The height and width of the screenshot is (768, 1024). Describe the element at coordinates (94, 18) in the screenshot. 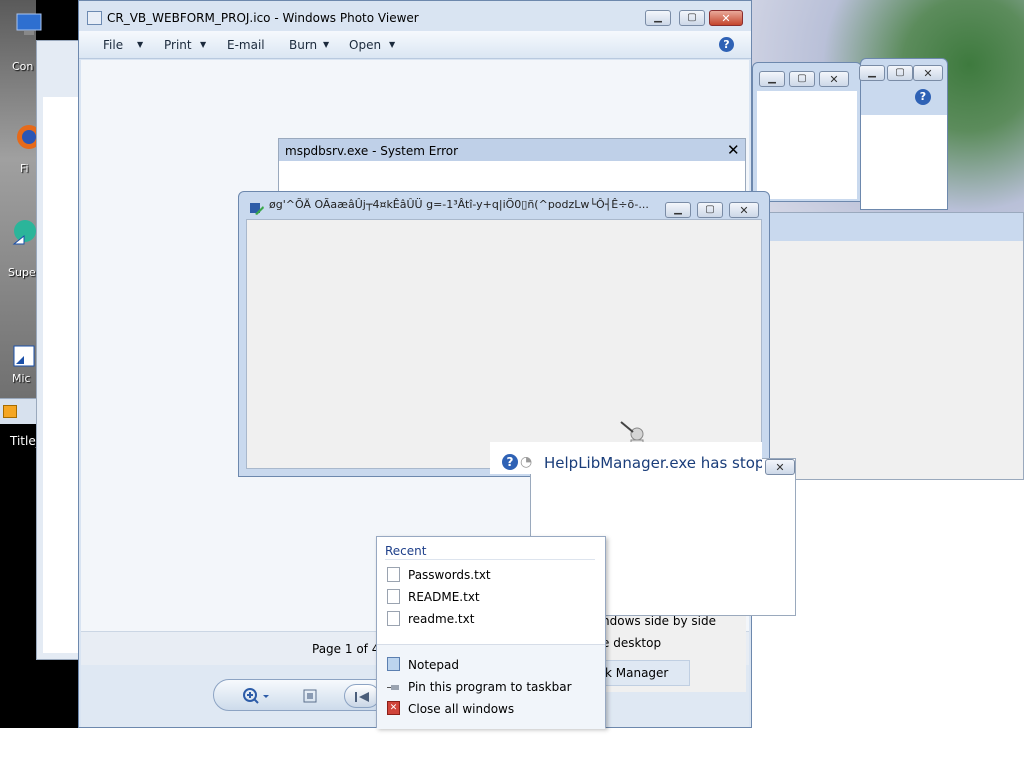

I see `photo-viewer-icon` at that location.